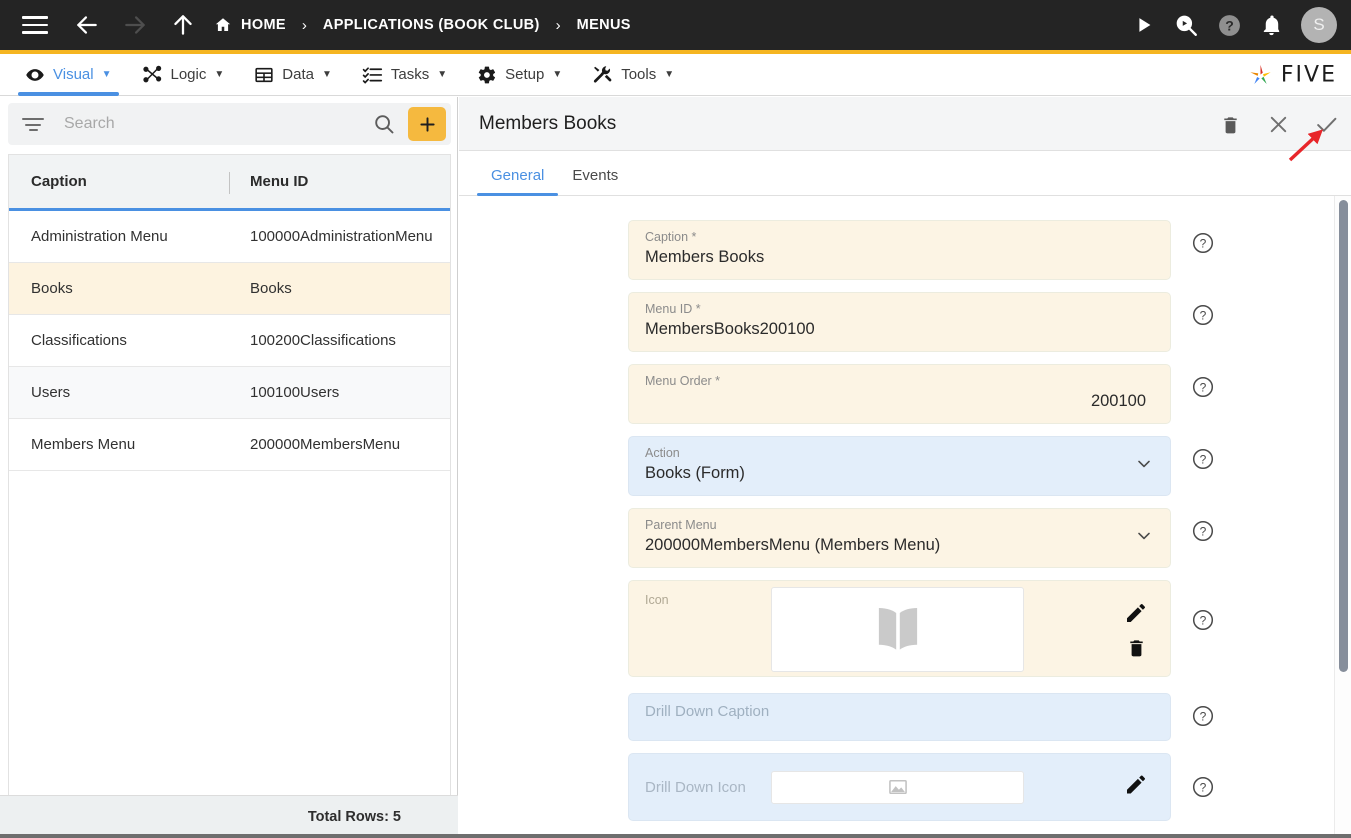 This screenshot has width=1351, height=838. Describe the element at coordinates (135, 25) in the screenshot. I see `forward-button` at that location.